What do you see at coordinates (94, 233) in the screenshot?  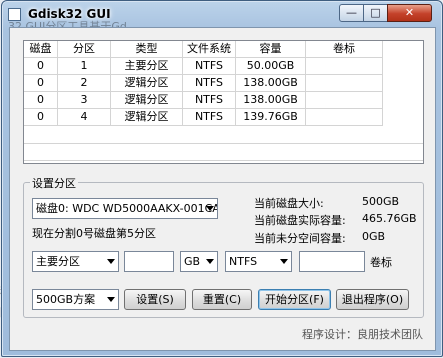 I see `status-text: 现在分割0号磁盘第5分区` at bounding box center [94, 233].